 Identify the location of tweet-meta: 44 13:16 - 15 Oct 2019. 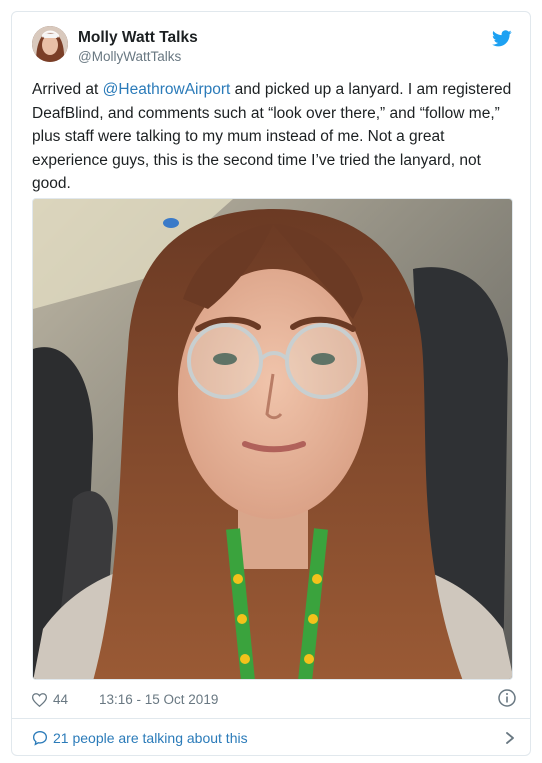
(274, 701).